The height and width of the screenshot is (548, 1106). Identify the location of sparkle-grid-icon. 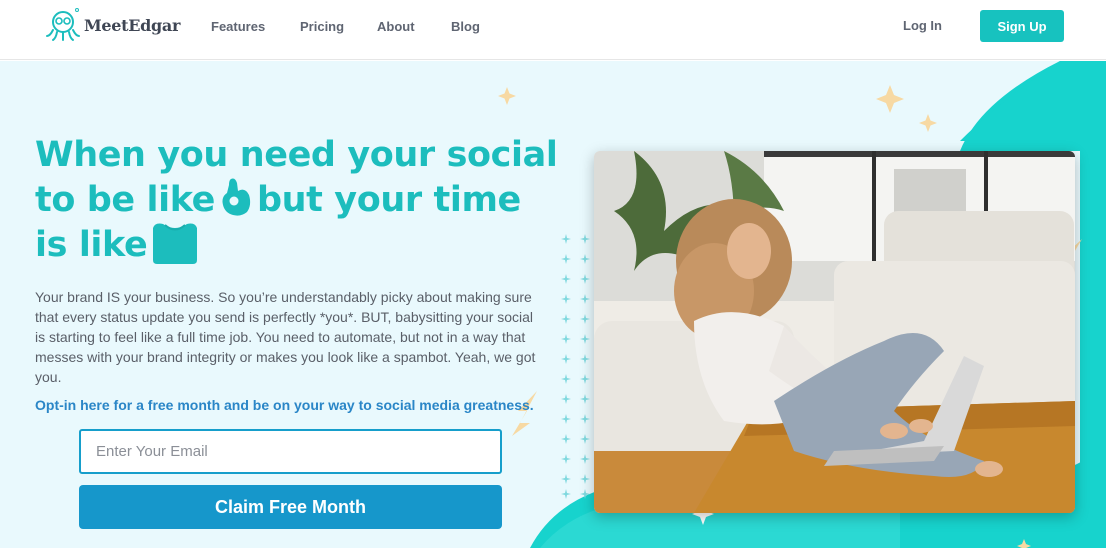
(575, 366).